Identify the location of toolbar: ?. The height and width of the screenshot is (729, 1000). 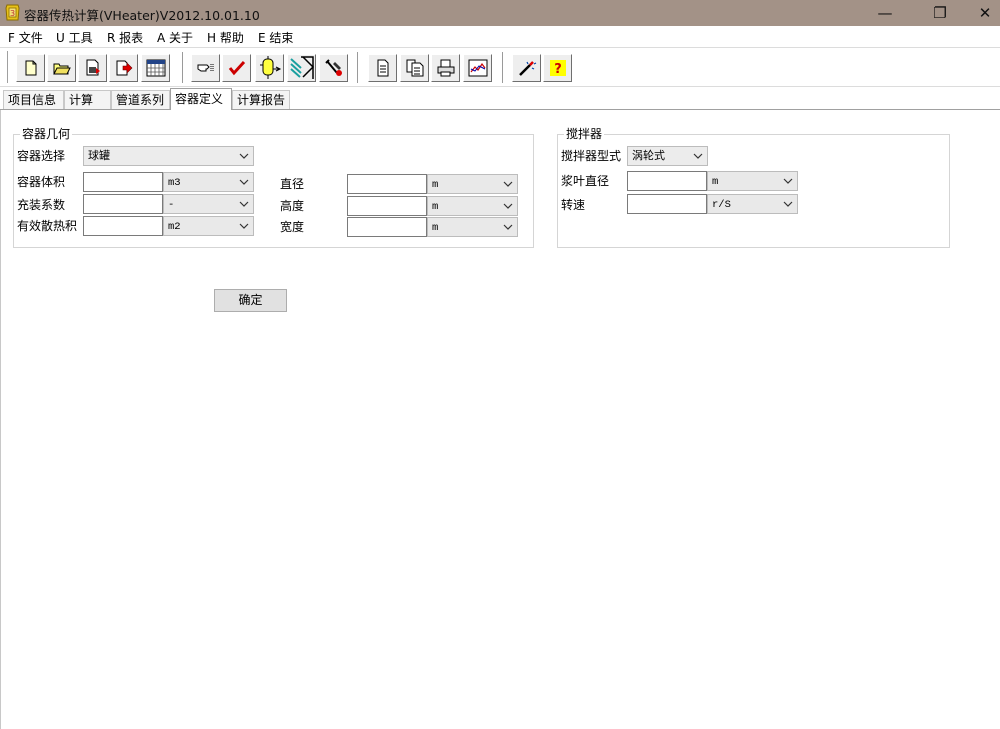
(500, 67).